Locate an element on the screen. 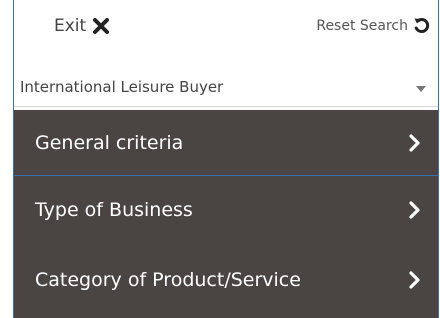 Image resolution: width=440 pixels, height=318 pixels. exit-button: Exit is located at coordinates (82, 26).